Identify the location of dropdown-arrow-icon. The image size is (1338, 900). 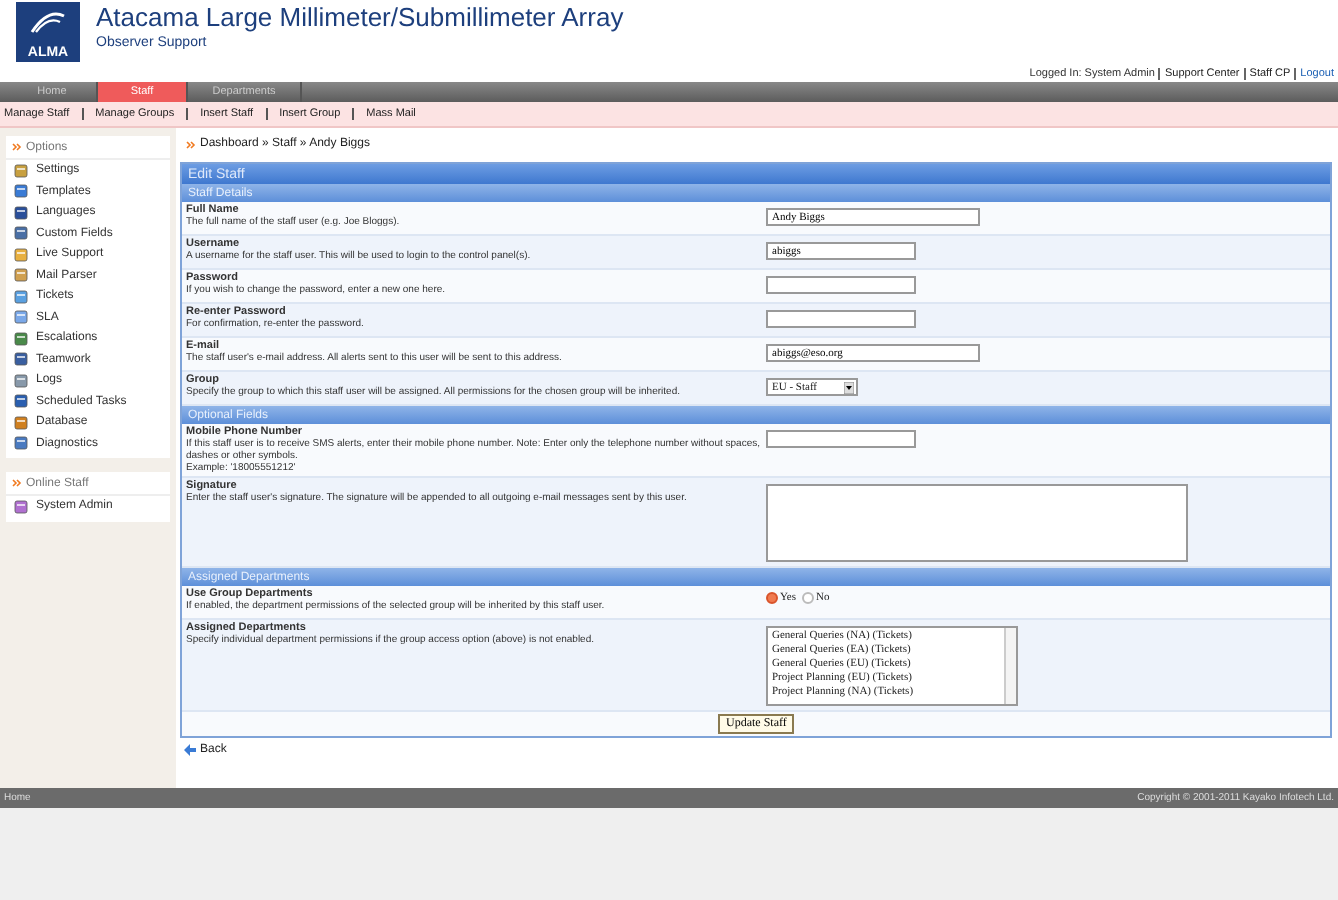
(849, 387).